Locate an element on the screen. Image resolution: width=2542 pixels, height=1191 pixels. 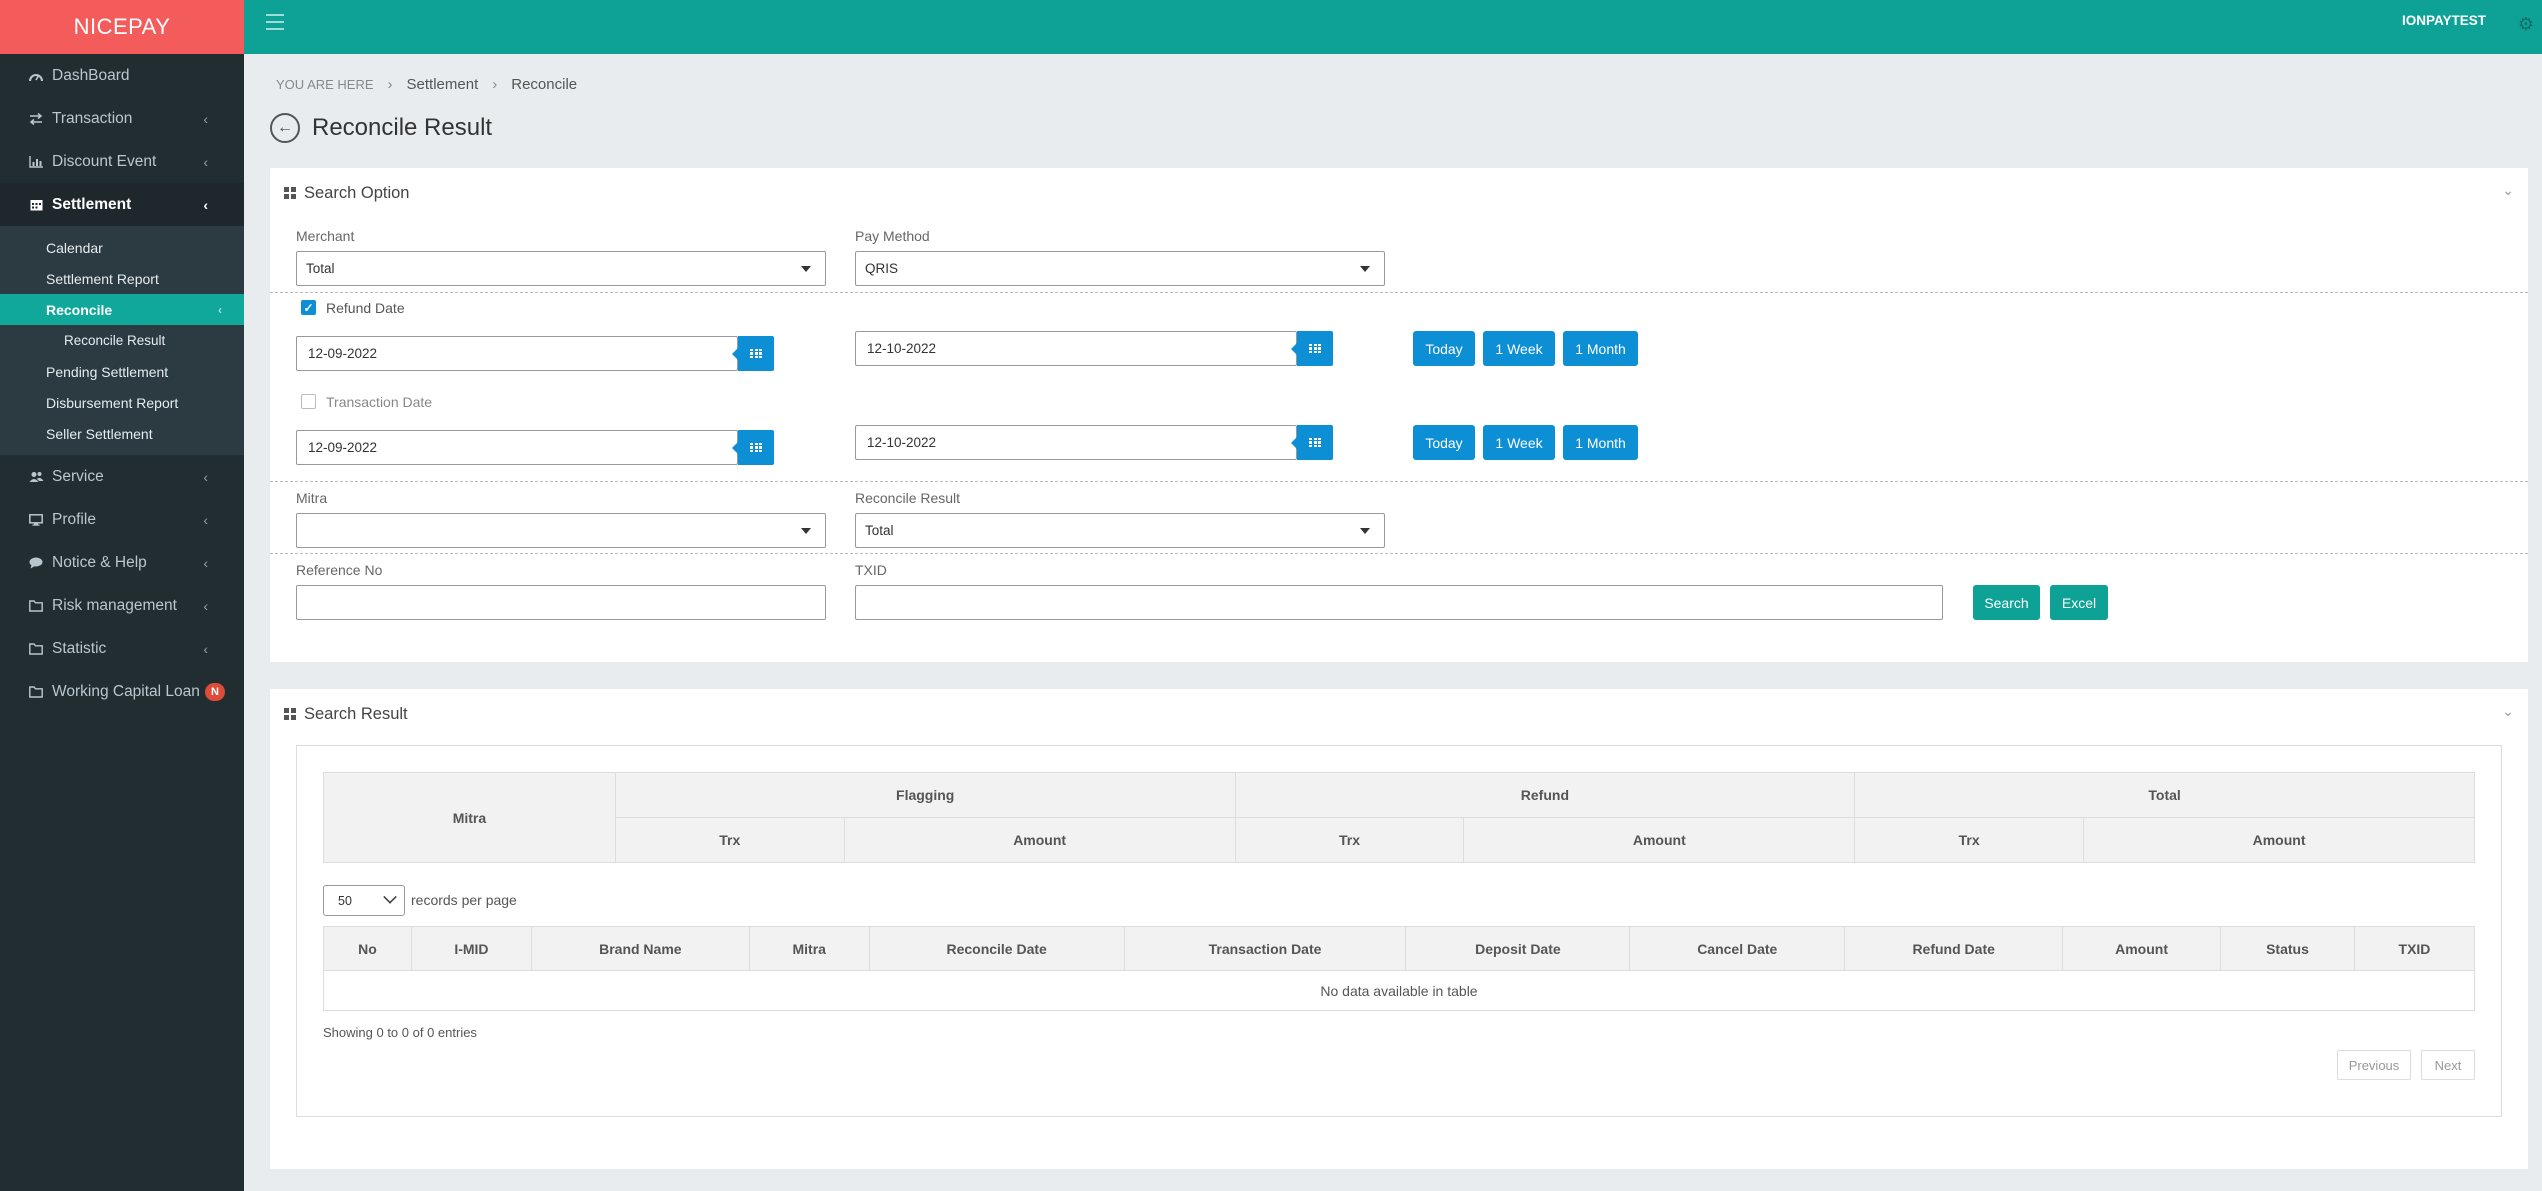
breadcrumb-reconcile: Reconcile is located at coordinates (544, 84).